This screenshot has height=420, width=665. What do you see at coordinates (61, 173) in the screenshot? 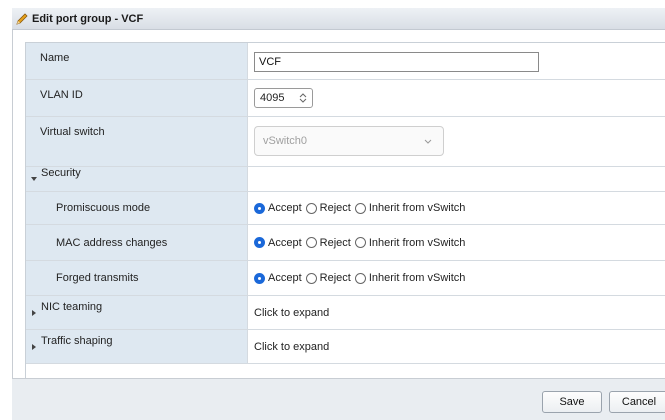
I see `security-label: Security` at bounding box center [61, 173].